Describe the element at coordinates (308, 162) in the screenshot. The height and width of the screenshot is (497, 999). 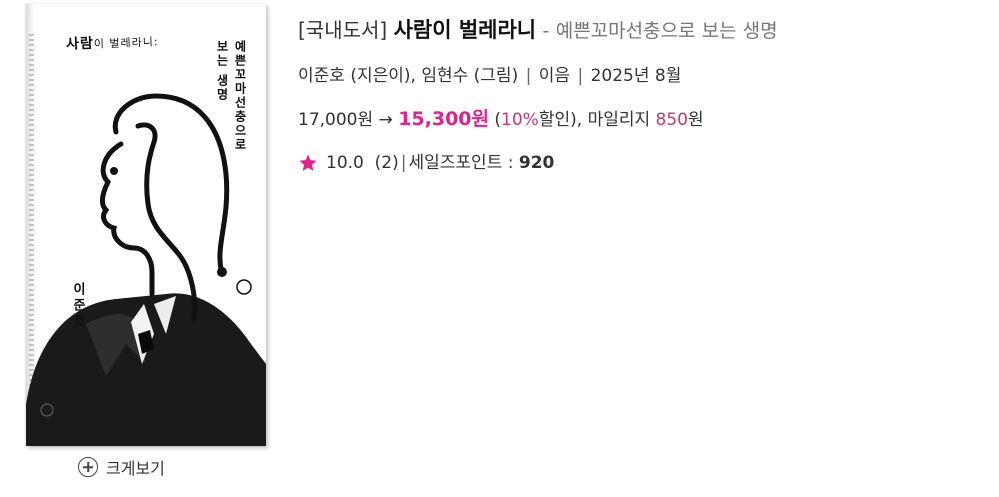
I see `star-icon` at that location.